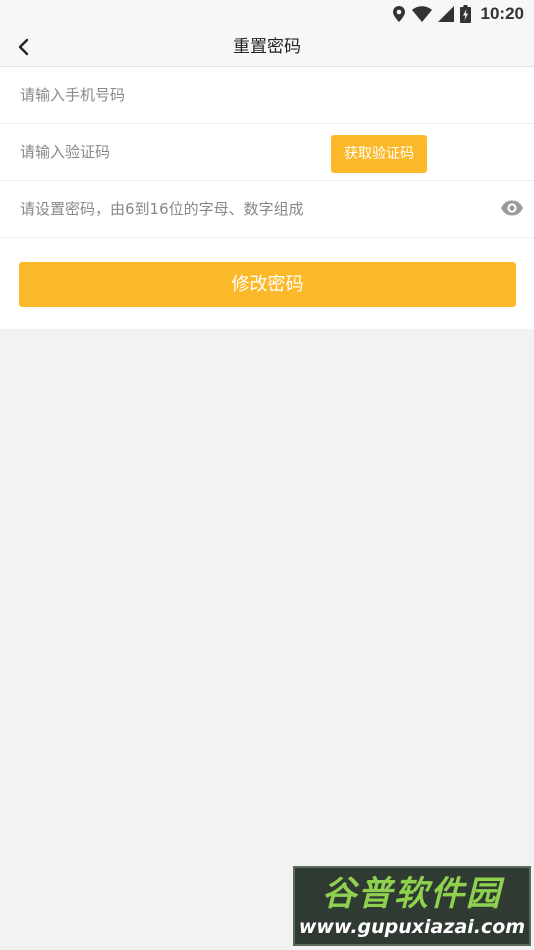  What do you see at coordinates (379, 154) in the screenshot?
I see `get-code-button: 获取验证码` at bounding box center [379, 154].